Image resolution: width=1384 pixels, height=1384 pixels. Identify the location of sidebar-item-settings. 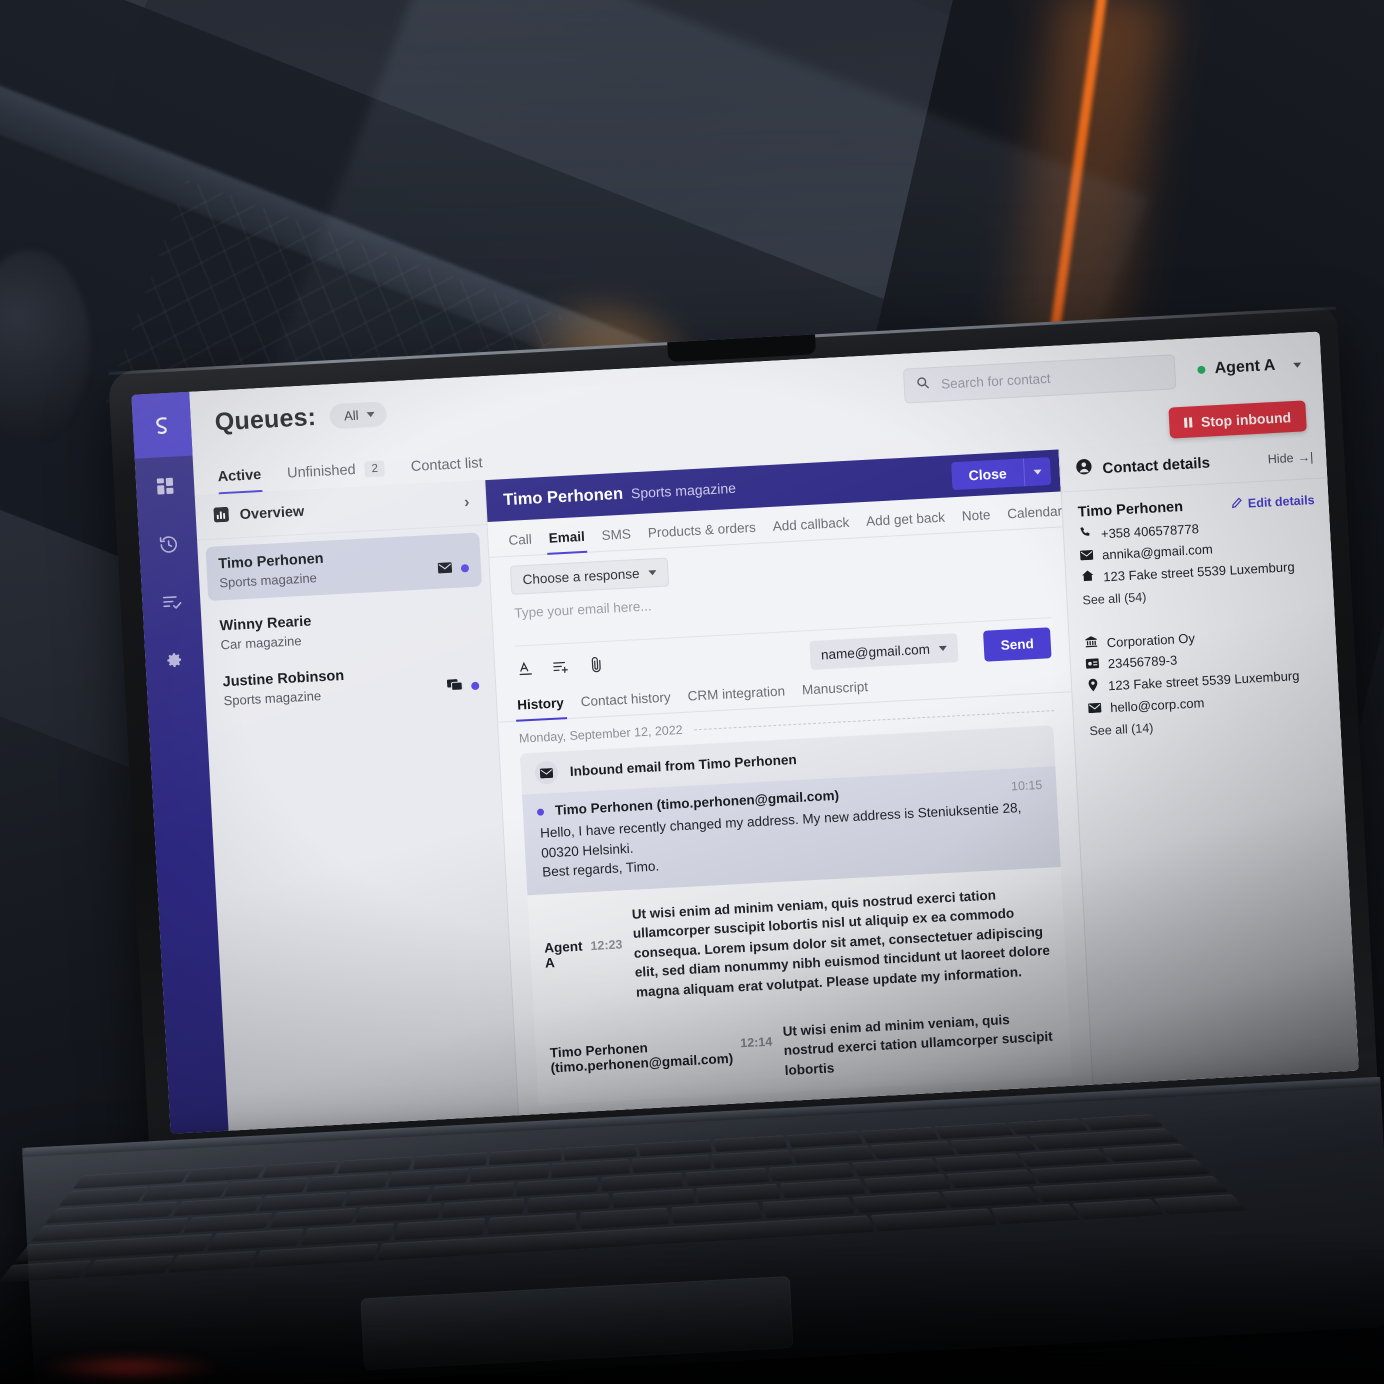
(174, 659).